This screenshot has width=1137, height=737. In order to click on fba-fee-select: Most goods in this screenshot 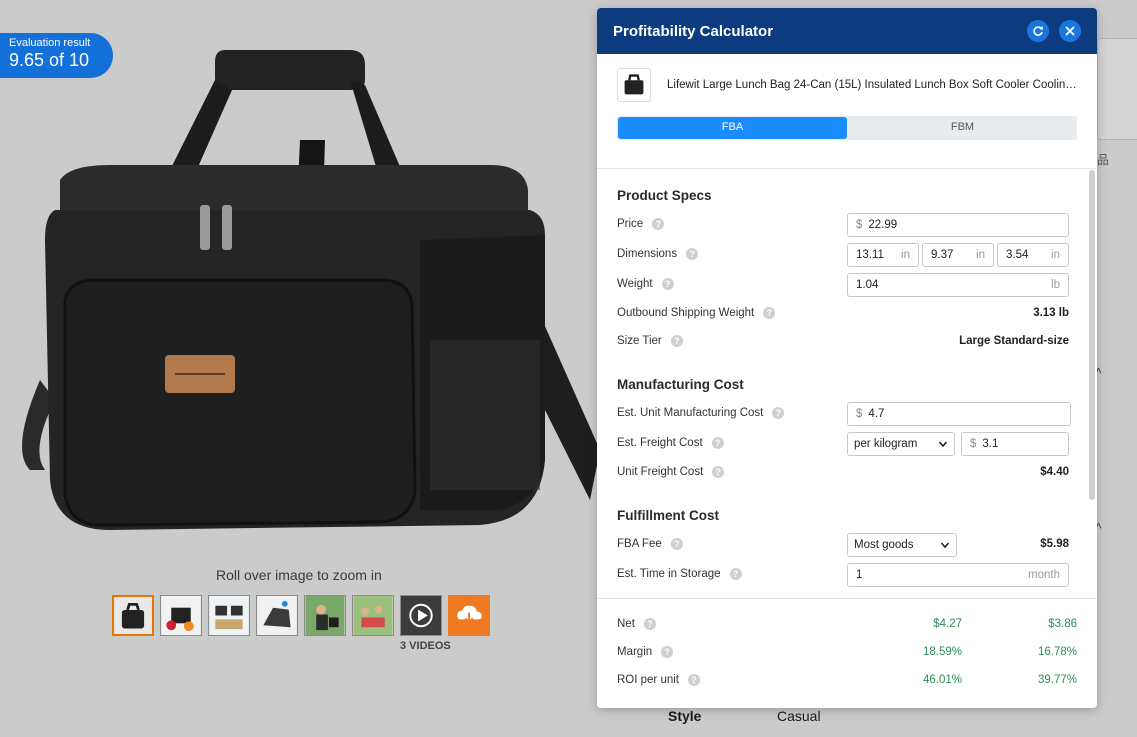, I will do `click(902, 545)`.